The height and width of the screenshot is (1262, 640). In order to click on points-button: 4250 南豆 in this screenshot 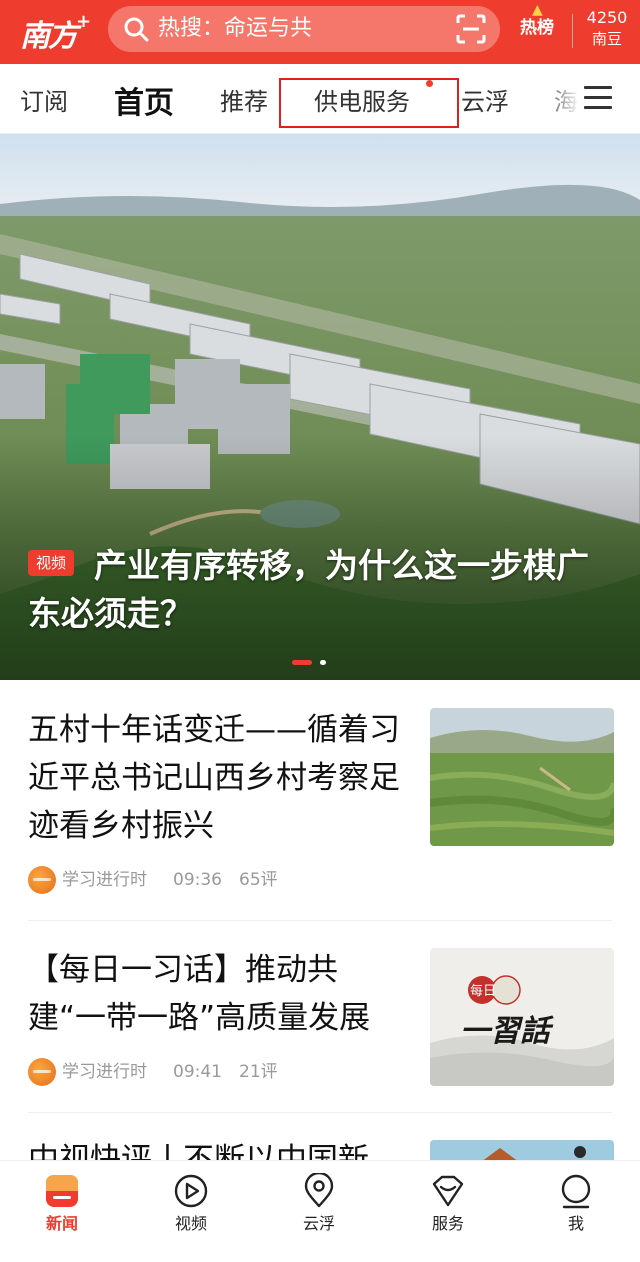, I will do `click(607, 29)`.